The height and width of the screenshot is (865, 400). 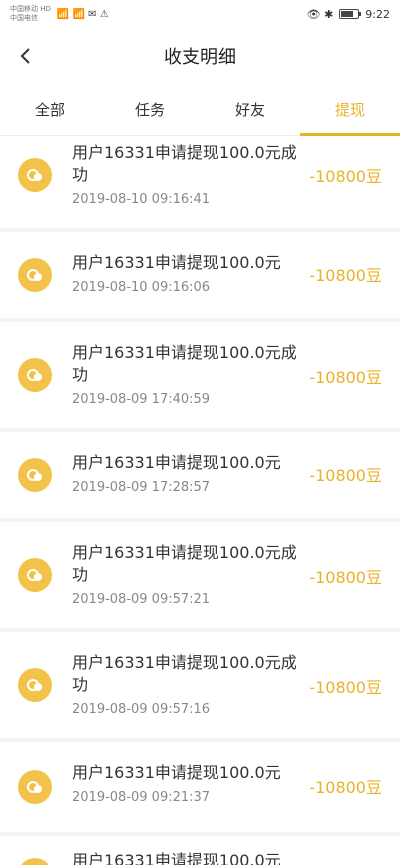 I want to click on clock: 9:22, so click(x=377, y=14).